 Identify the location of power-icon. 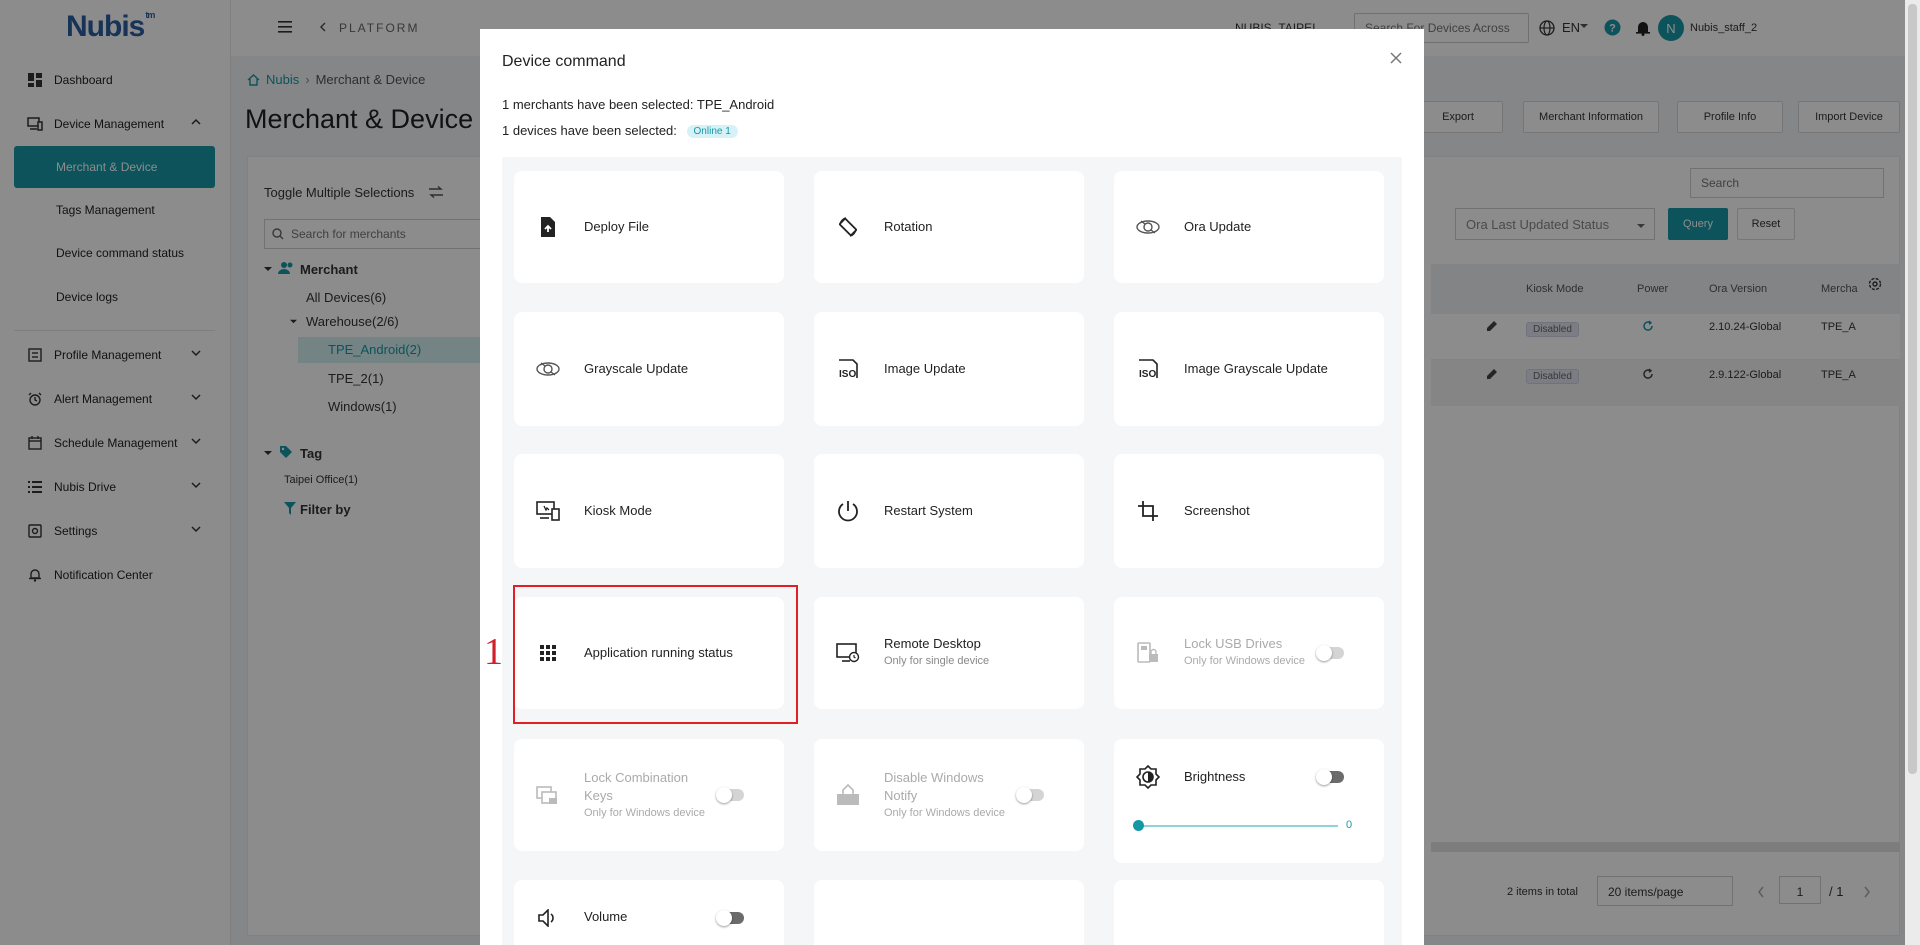
(848, 511).